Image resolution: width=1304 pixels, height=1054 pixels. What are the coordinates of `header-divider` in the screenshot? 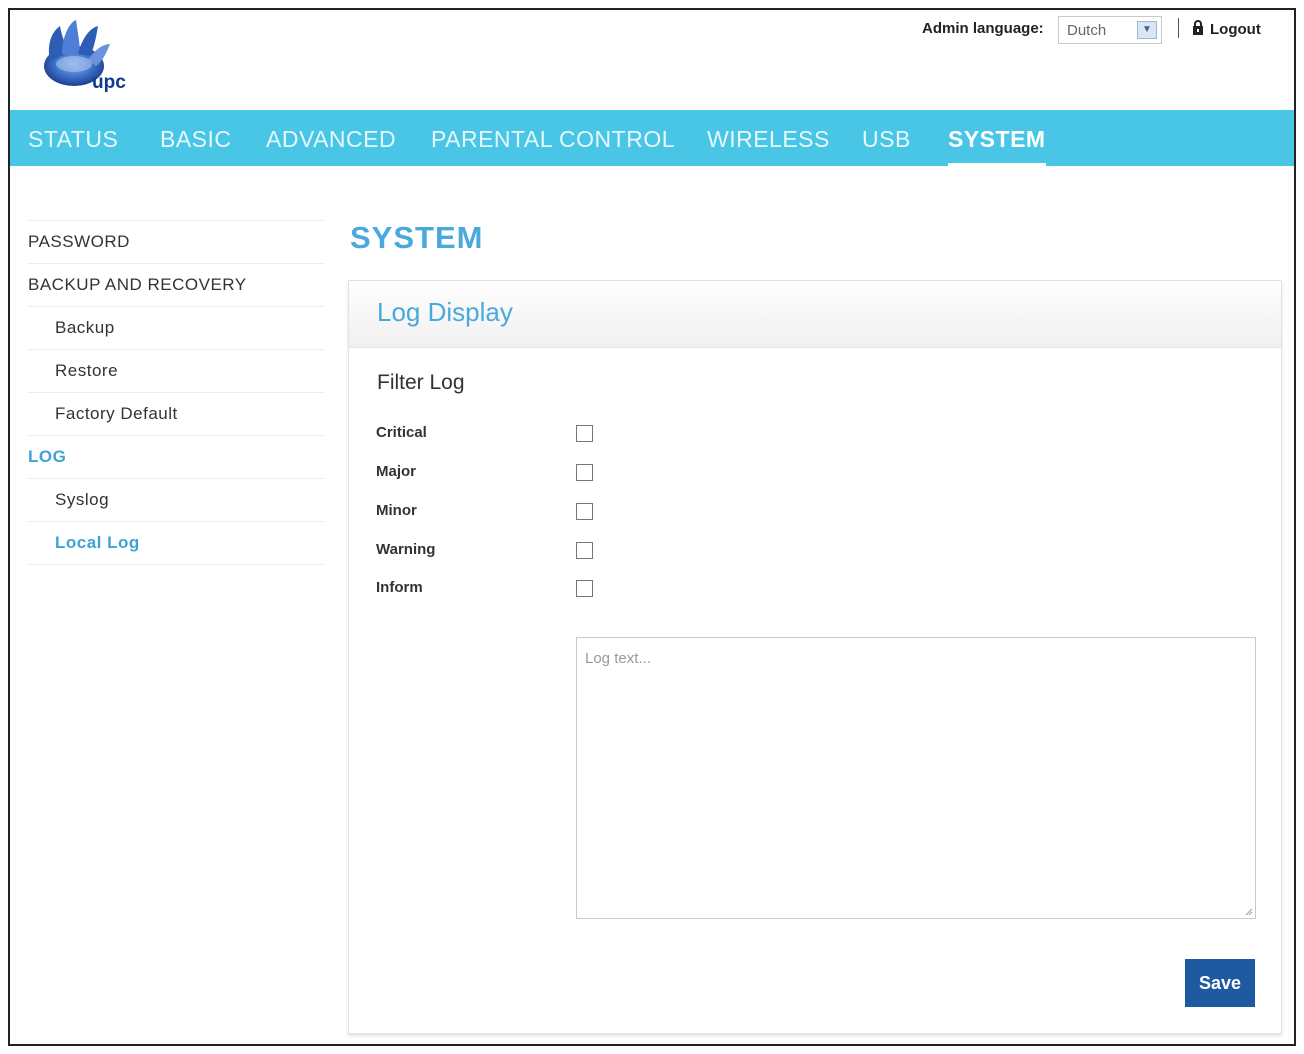 It's located at (1178, 28).